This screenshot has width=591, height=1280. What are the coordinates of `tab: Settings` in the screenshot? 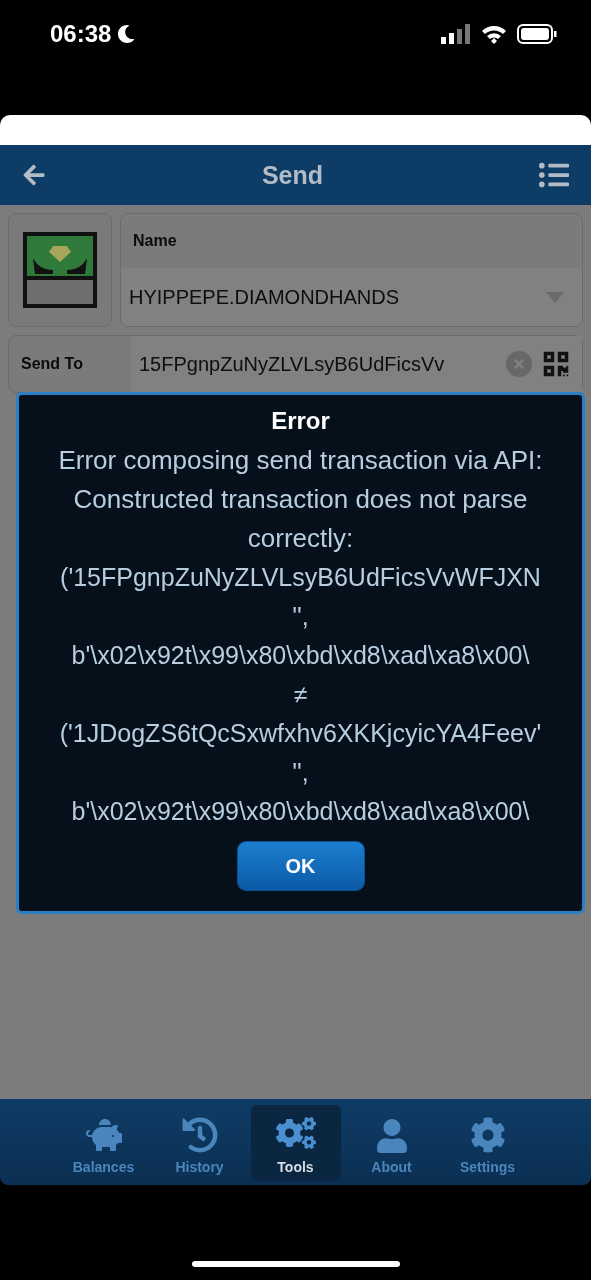 It's located at (487, 1143).